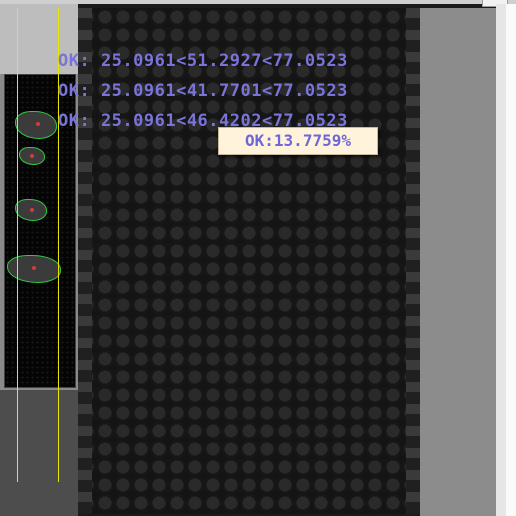  I want to click on left-fixture-lower, so click(39, 453).